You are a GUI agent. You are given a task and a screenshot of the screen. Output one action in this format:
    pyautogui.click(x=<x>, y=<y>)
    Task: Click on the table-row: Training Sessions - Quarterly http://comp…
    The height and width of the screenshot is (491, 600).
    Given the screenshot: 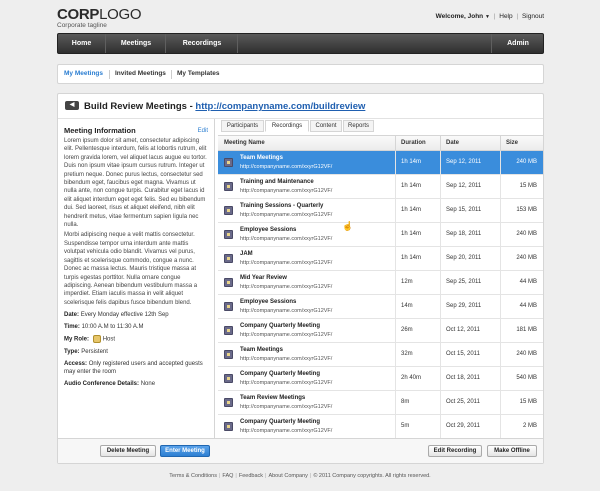 What is the action you would take?
    pyautogui.click(x=380, y=211)
    